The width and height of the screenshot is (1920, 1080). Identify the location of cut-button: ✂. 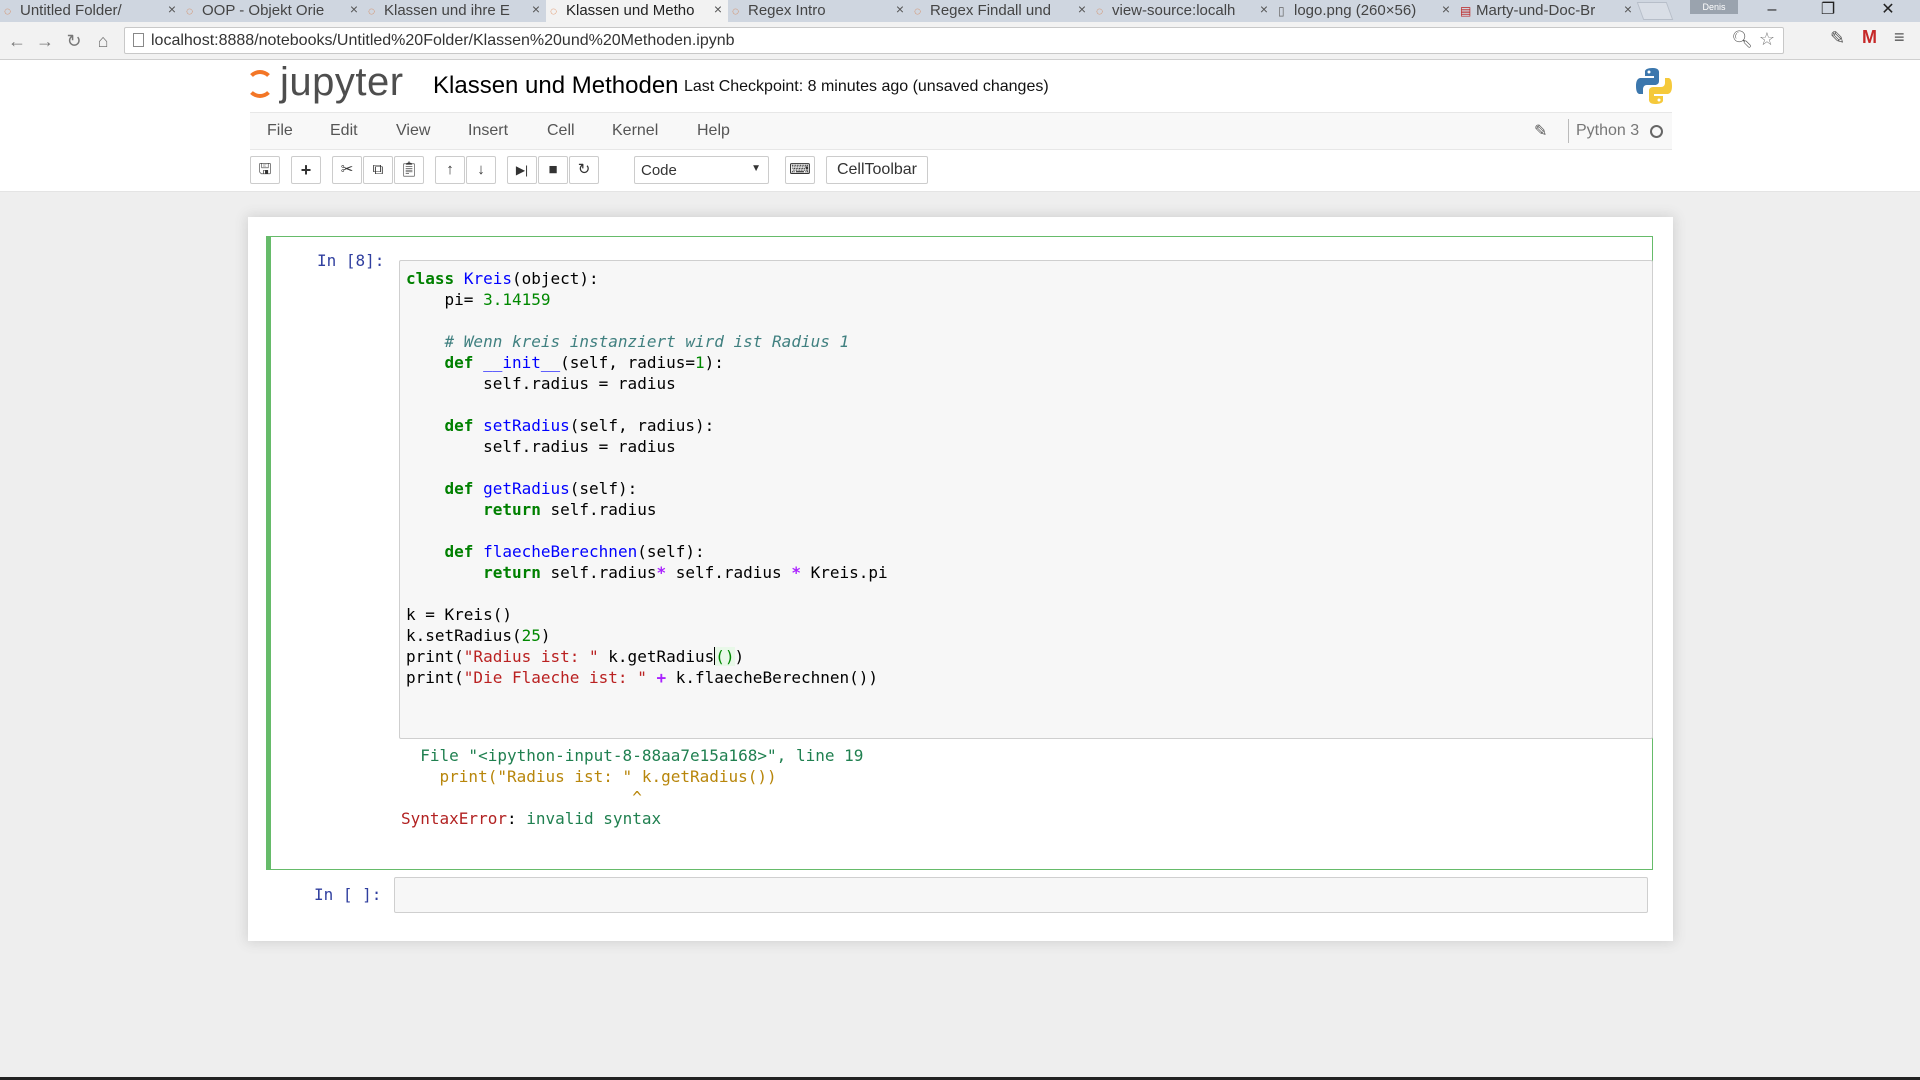
(347, 170).